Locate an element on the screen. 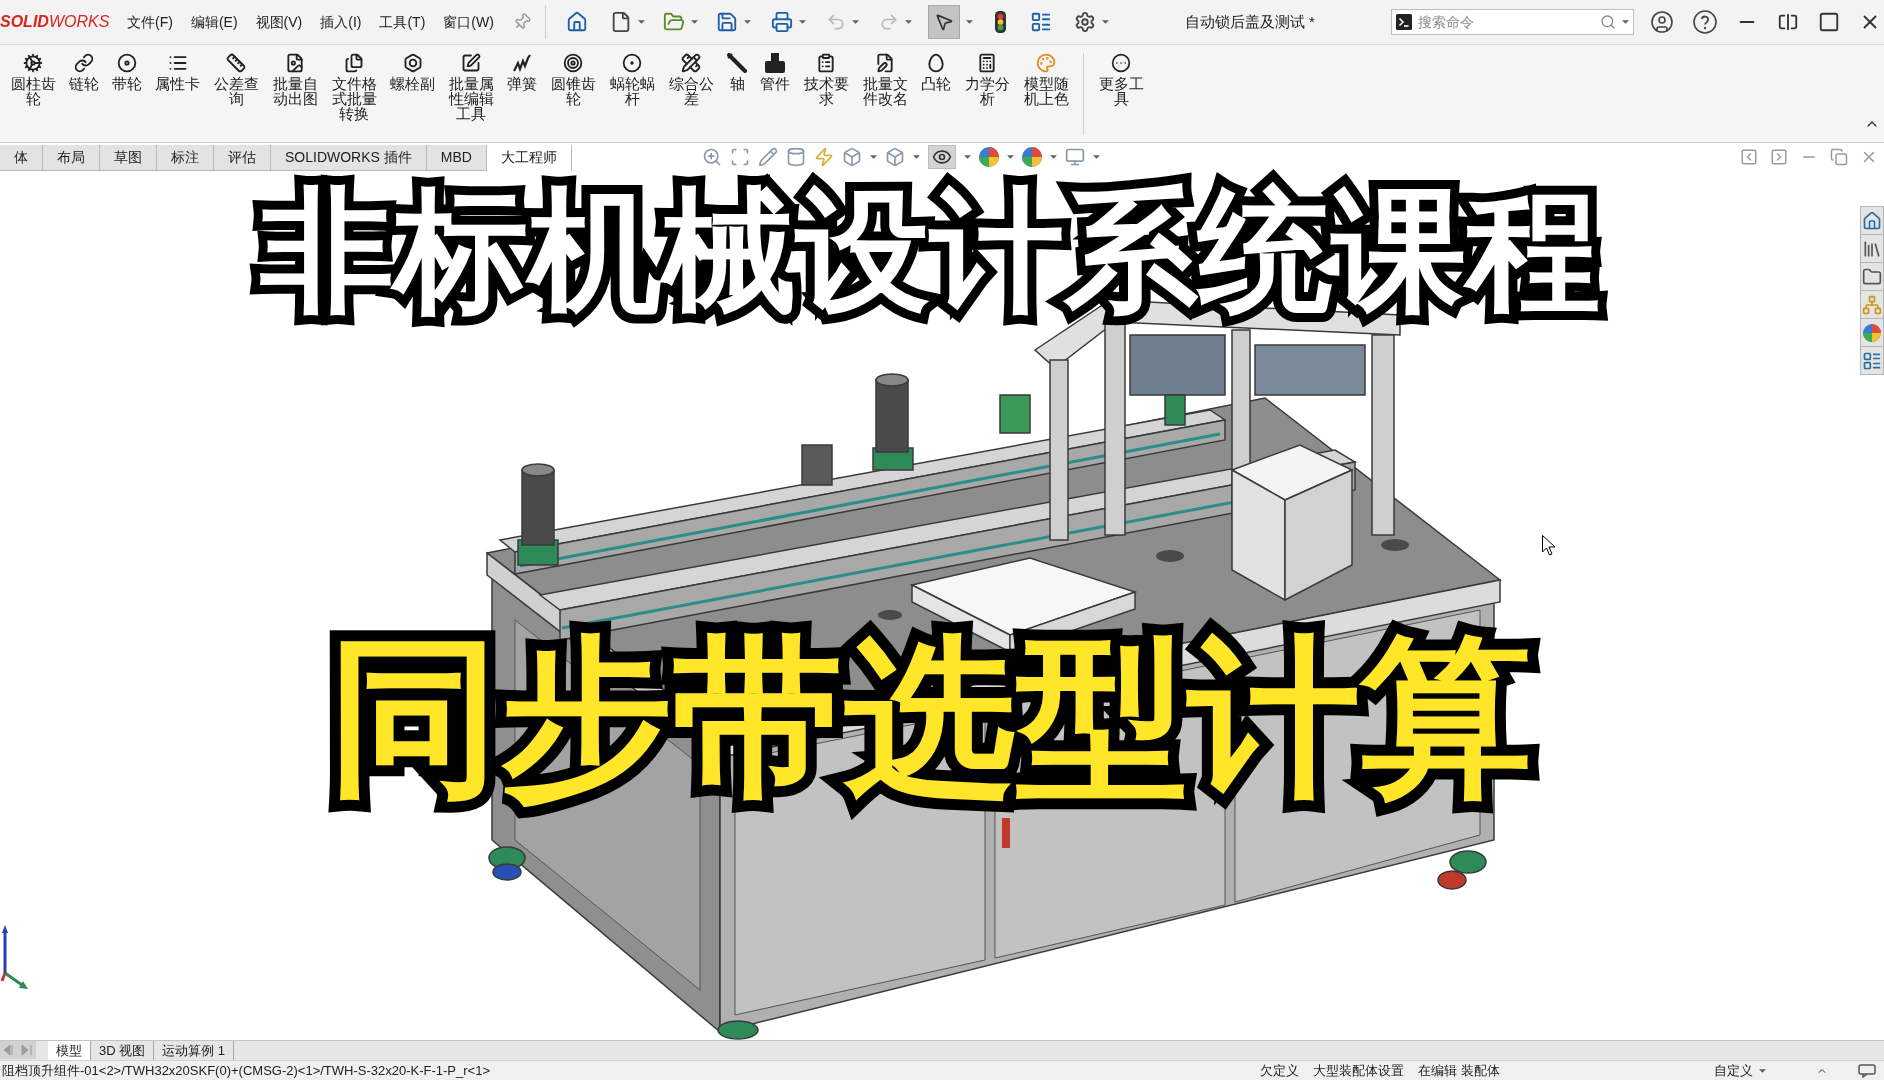  hide-show-button is located at coordinates (941, 157).